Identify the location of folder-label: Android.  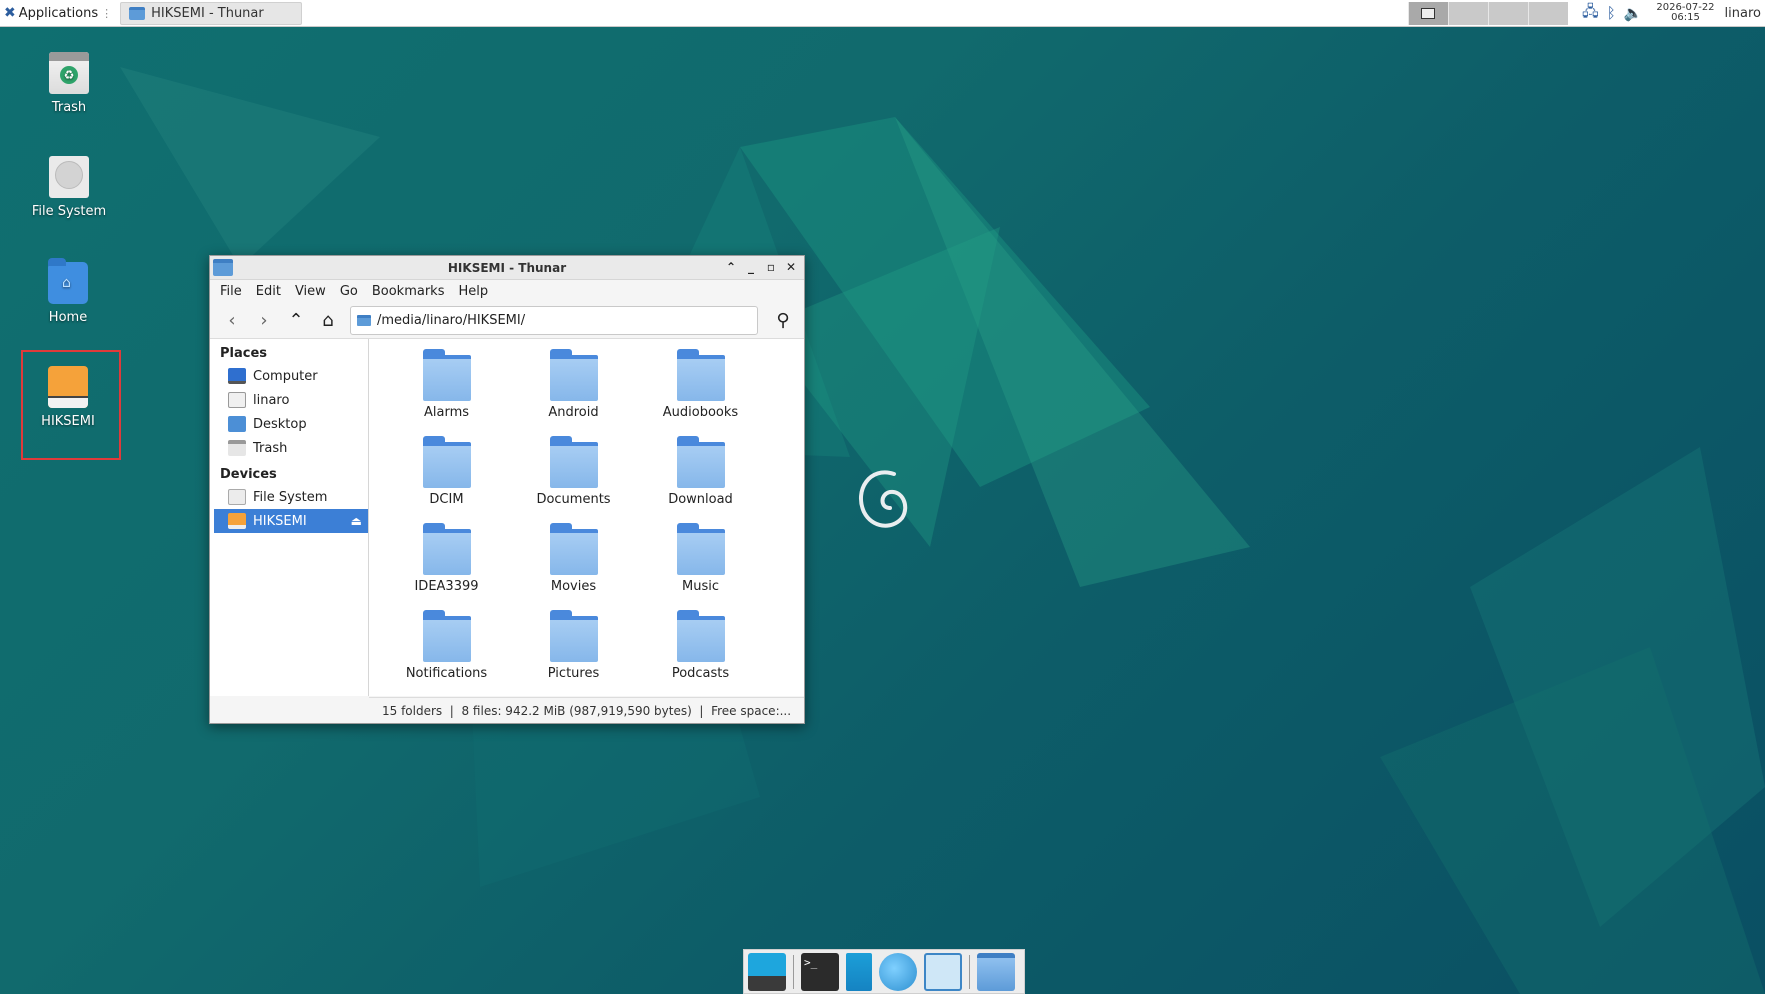
(573, 412).